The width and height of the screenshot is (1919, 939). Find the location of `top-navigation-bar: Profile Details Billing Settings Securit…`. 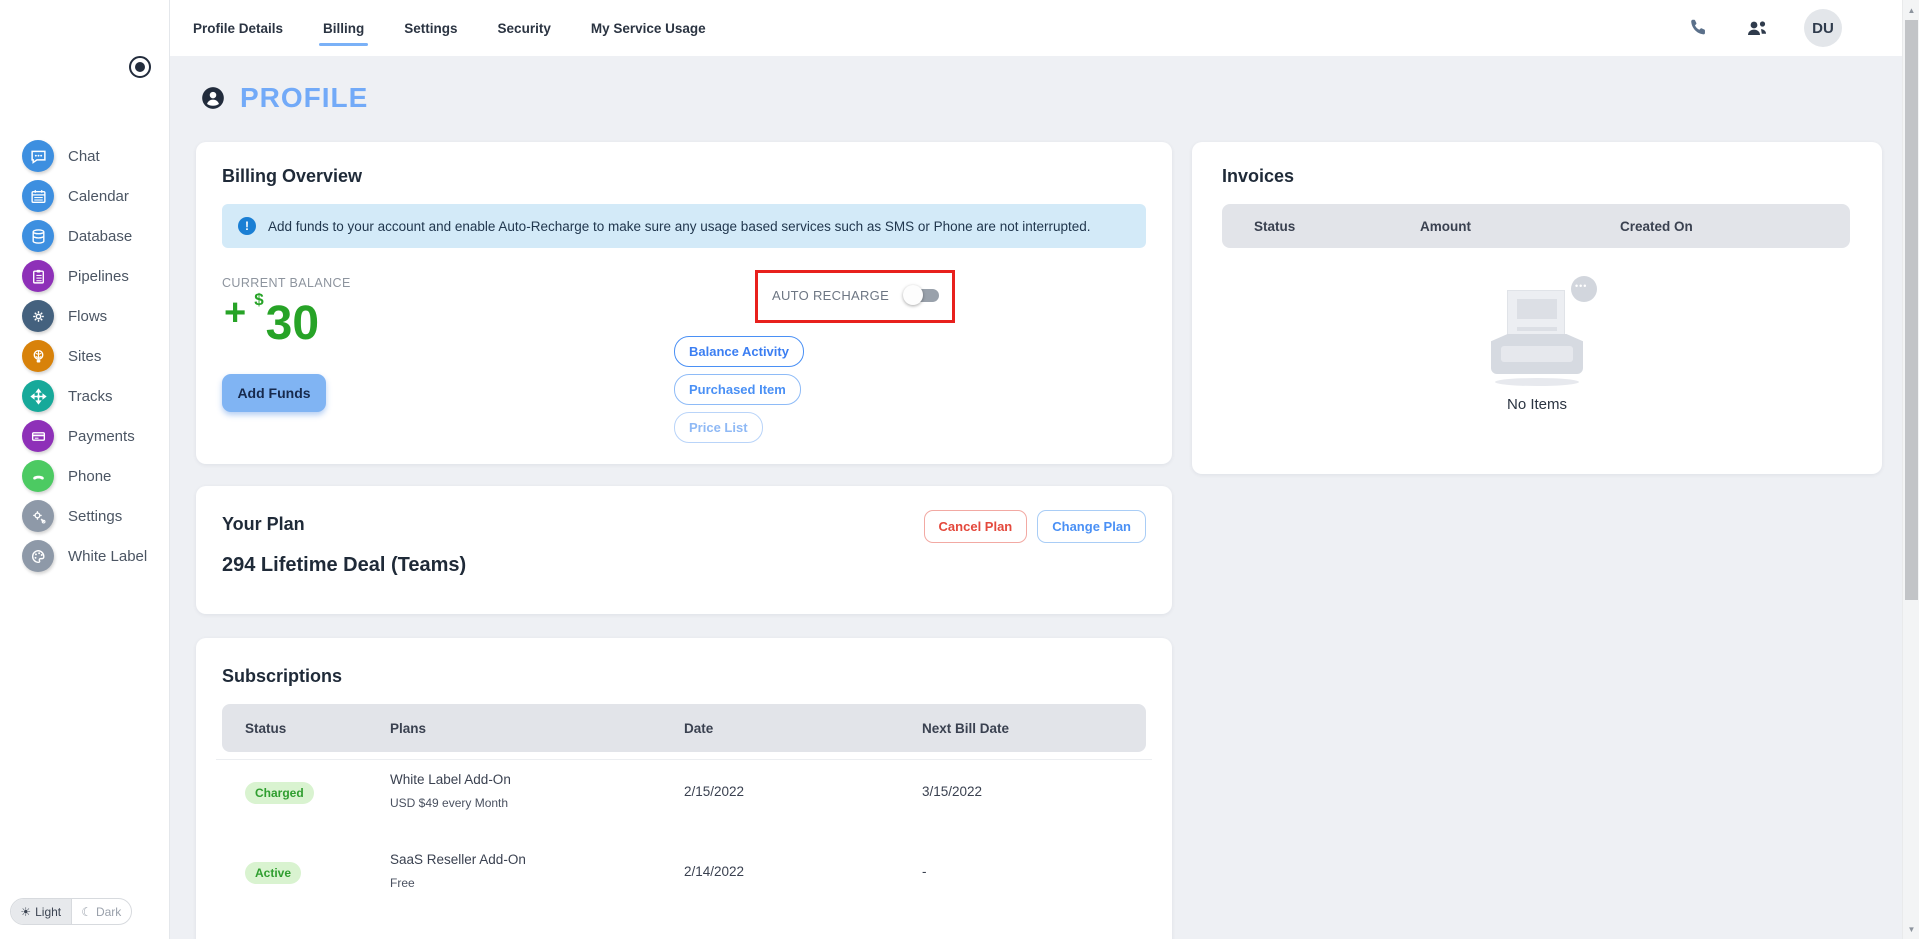

top-navigation-bar: Profile Details Billing Settings Securit… is located at coordinates (1036, 28).